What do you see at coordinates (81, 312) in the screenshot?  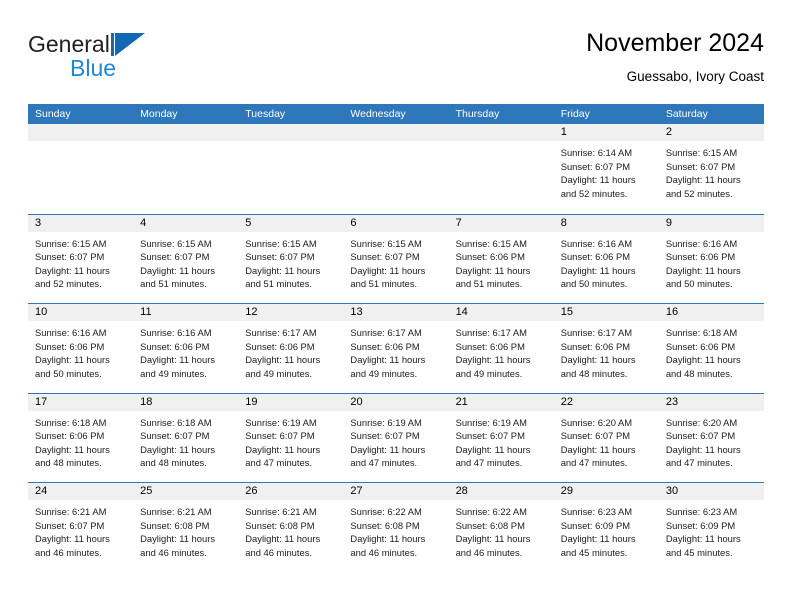 I see `day-number: 10` at bounding box center [81, 312].